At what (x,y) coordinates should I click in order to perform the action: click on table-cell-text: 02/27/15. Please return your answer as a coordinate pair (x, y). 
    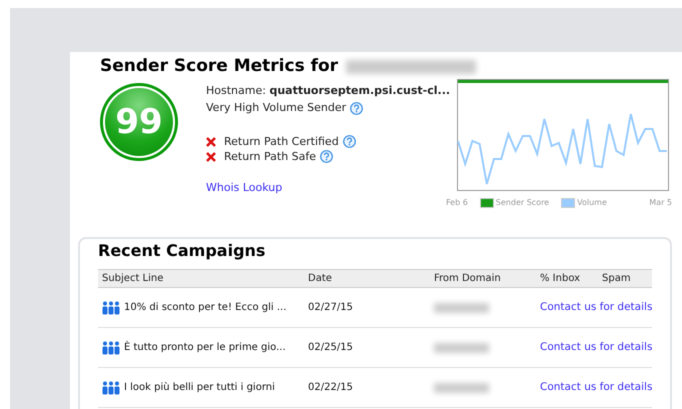
    Looking at the image, I should click on (331, 308).